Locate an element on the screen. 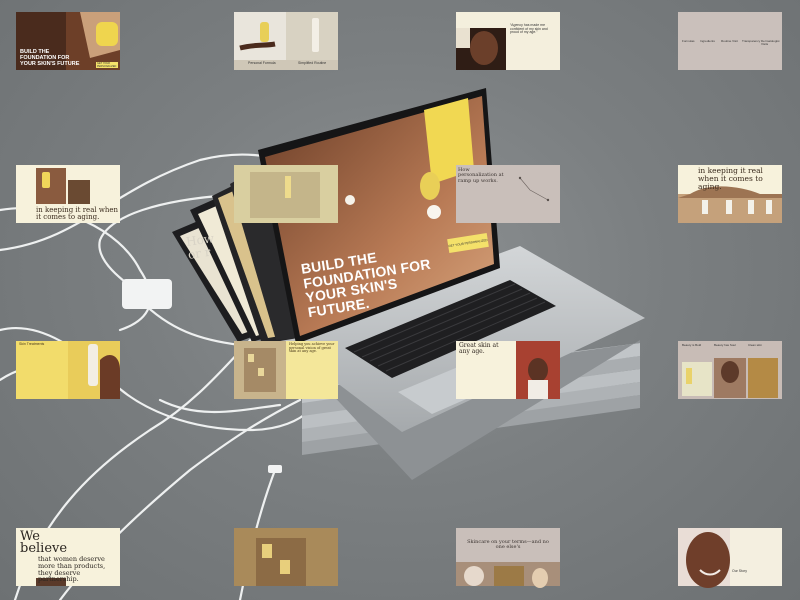  card-r1c4-col3: Routine Visit is located at coordinates (729, 41).